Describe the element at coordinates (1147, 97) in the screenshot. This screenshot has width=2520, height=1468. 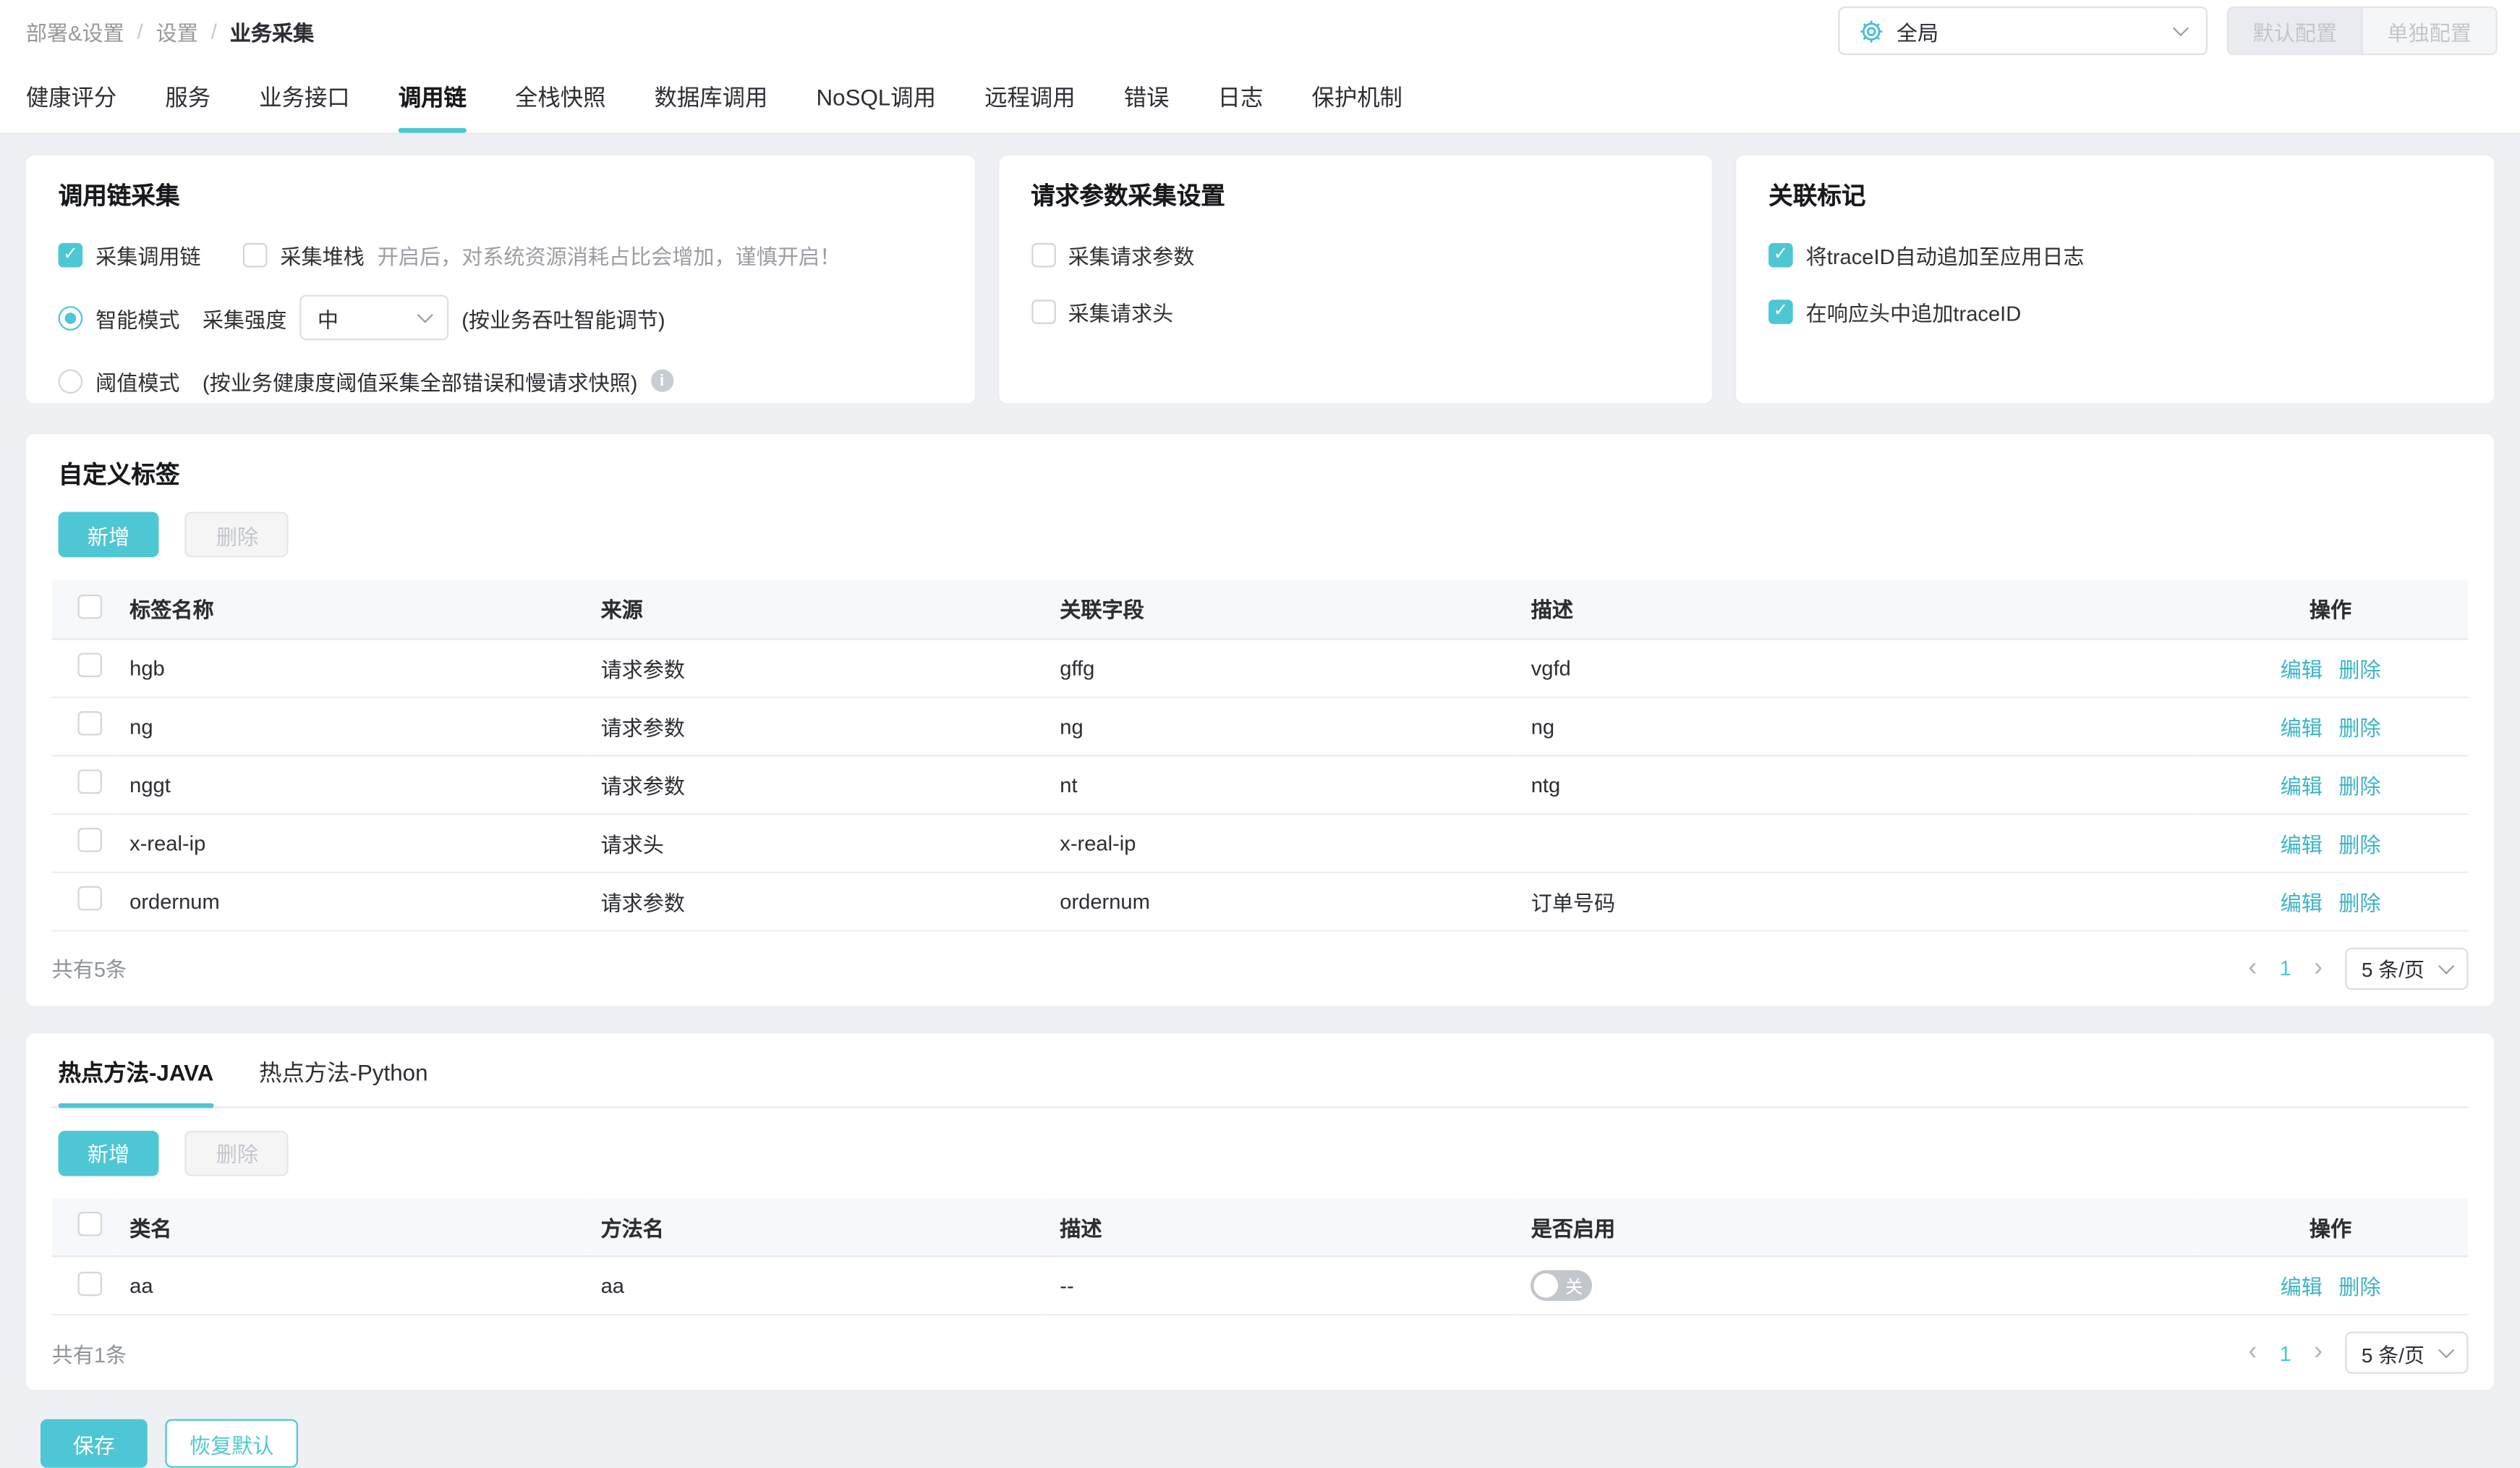
I see `tab-错误: 错误` at that location.